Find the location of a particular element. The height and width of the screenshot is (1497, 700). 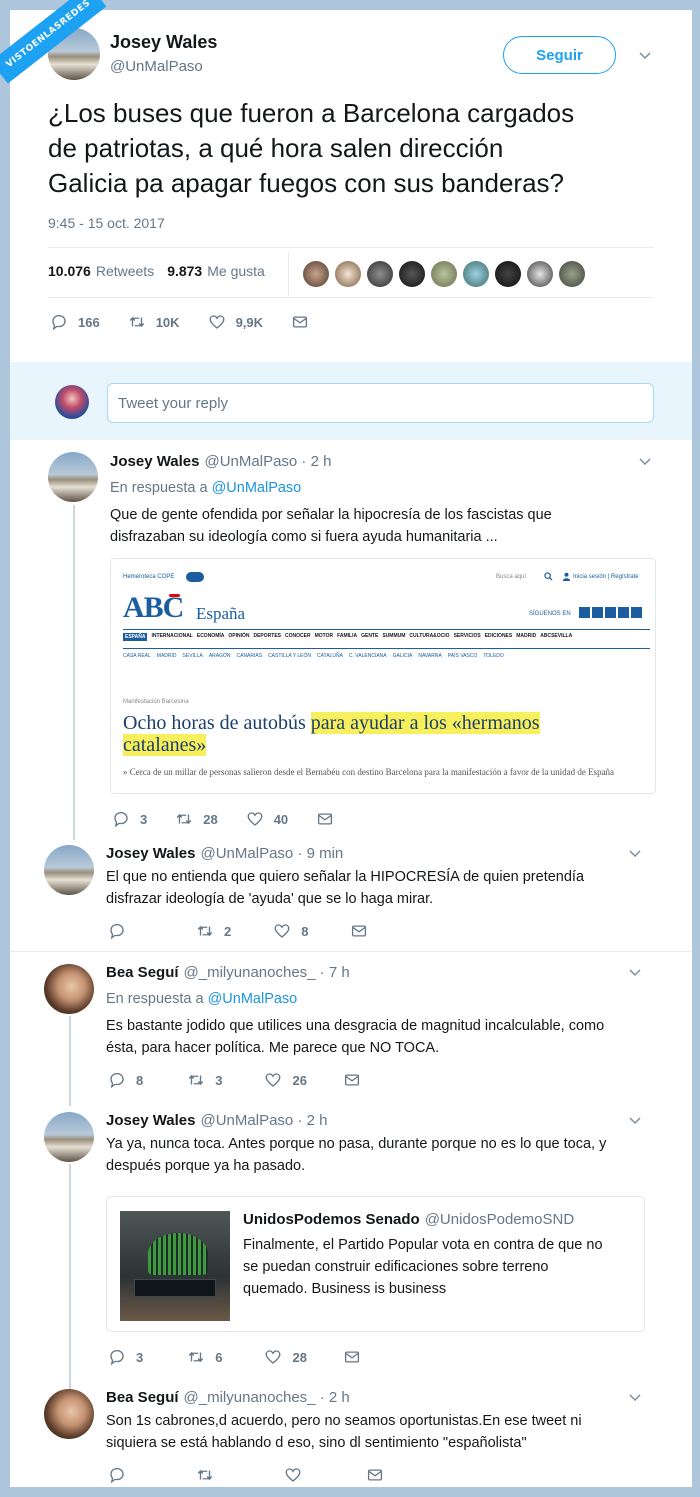

user-icon is located at coordinates (566, 576).